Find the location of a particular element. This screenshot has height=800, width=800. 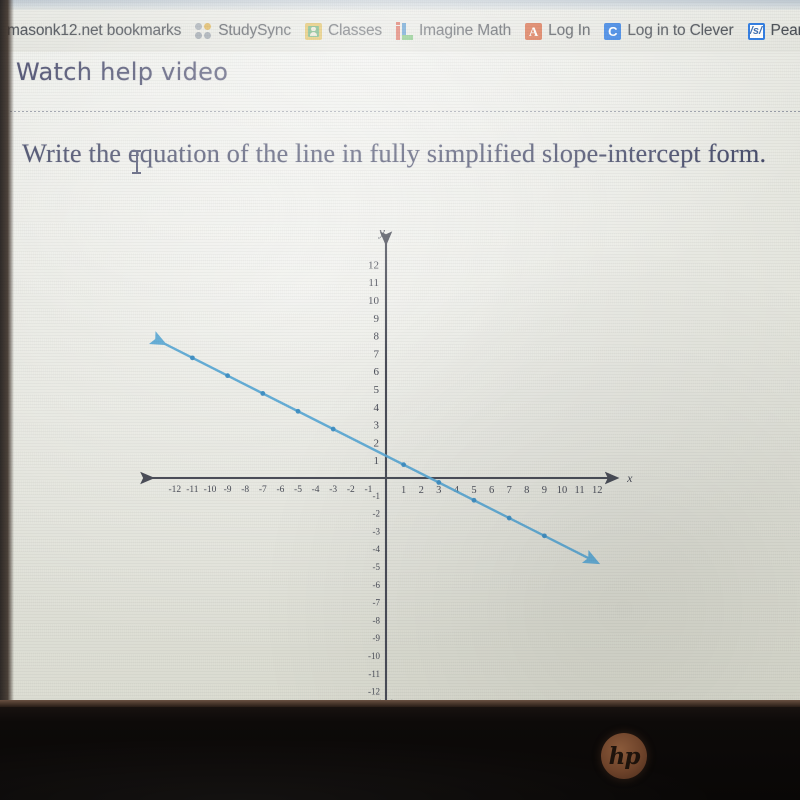

bookmark-folder-label: masonk12.net bookmarks is located at coordinates (94, 30).